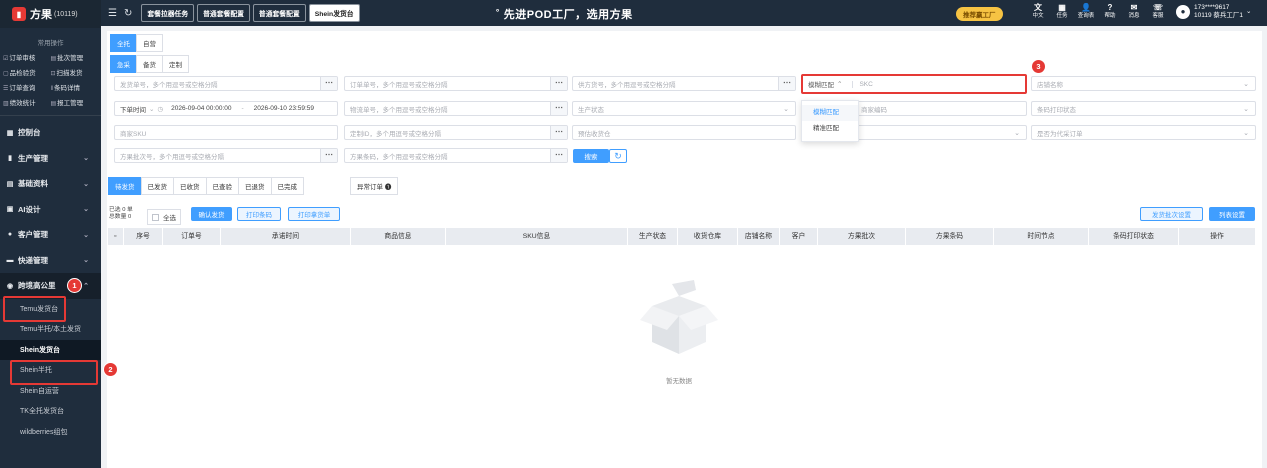 The image size is (1267, 468). Describe the element at coordinates (164, 217) in the screenshot. I see `select-all-checkbox: 全选` at that location.